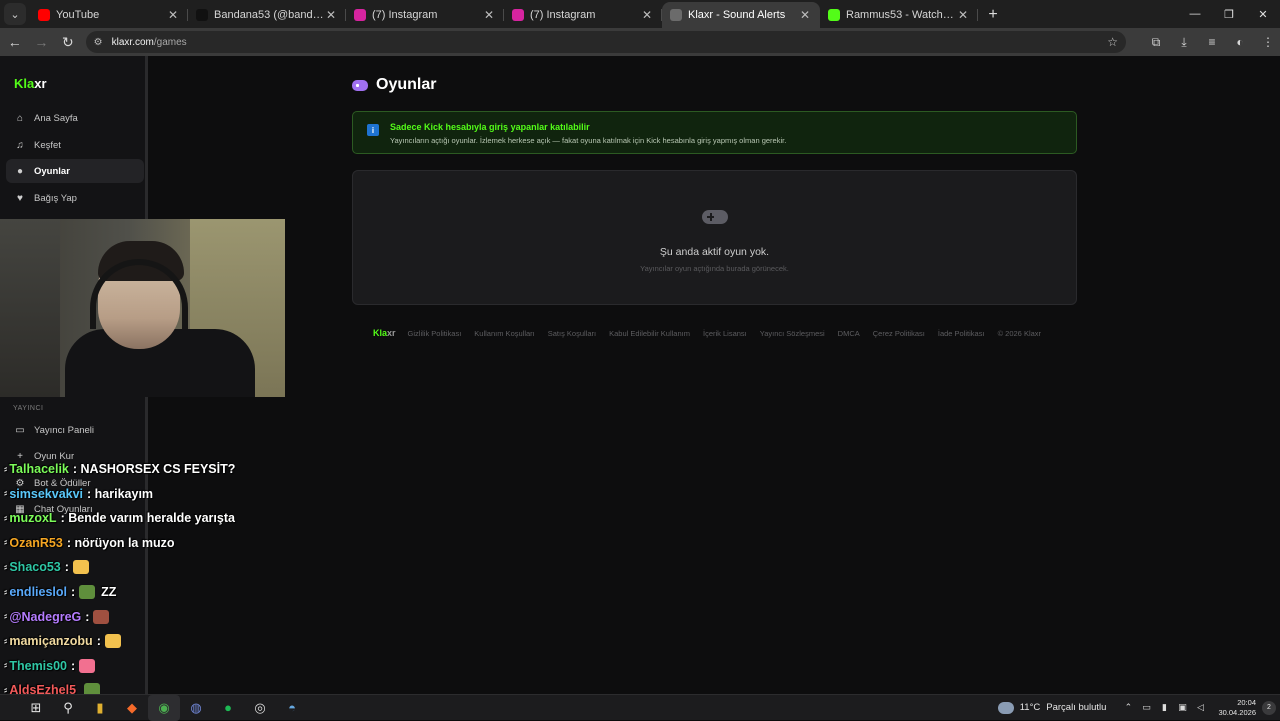  What do you see at coordinates (20, 171) in the screenshot?
I see `nav-icon: ●` at bounding box center [20, 171].